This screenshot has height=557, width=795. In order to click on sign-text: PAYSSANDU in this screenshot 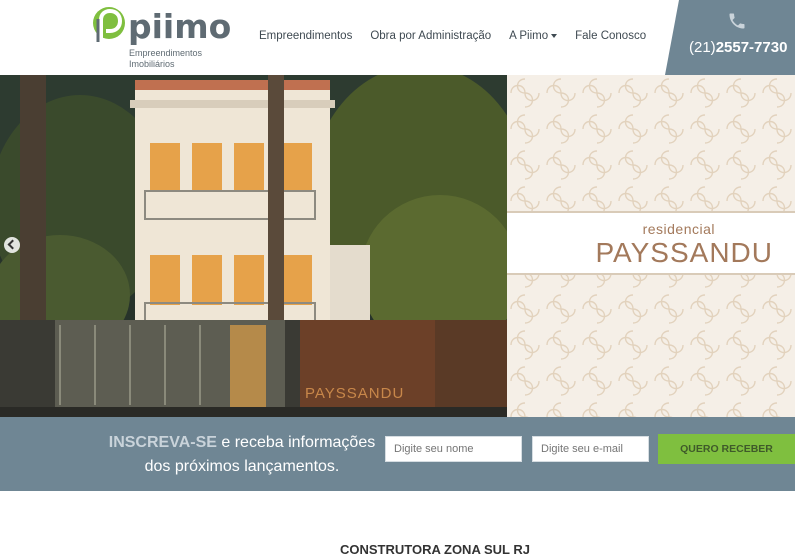, I will do `click(355, 393)`.